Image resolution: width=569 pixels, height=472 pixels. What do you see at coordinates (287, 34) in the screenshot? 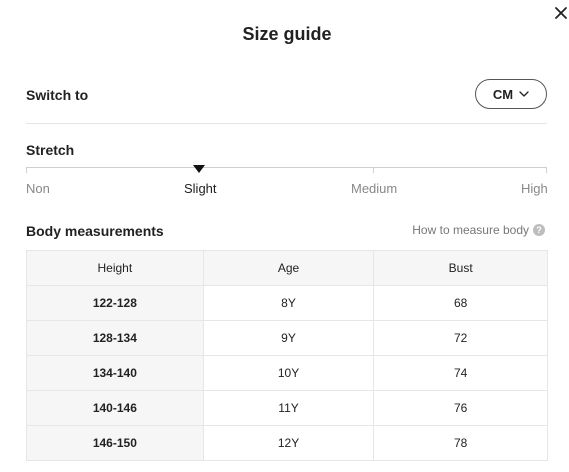
I see `dialog-title: Size guide` at bounding box center [287, 34].